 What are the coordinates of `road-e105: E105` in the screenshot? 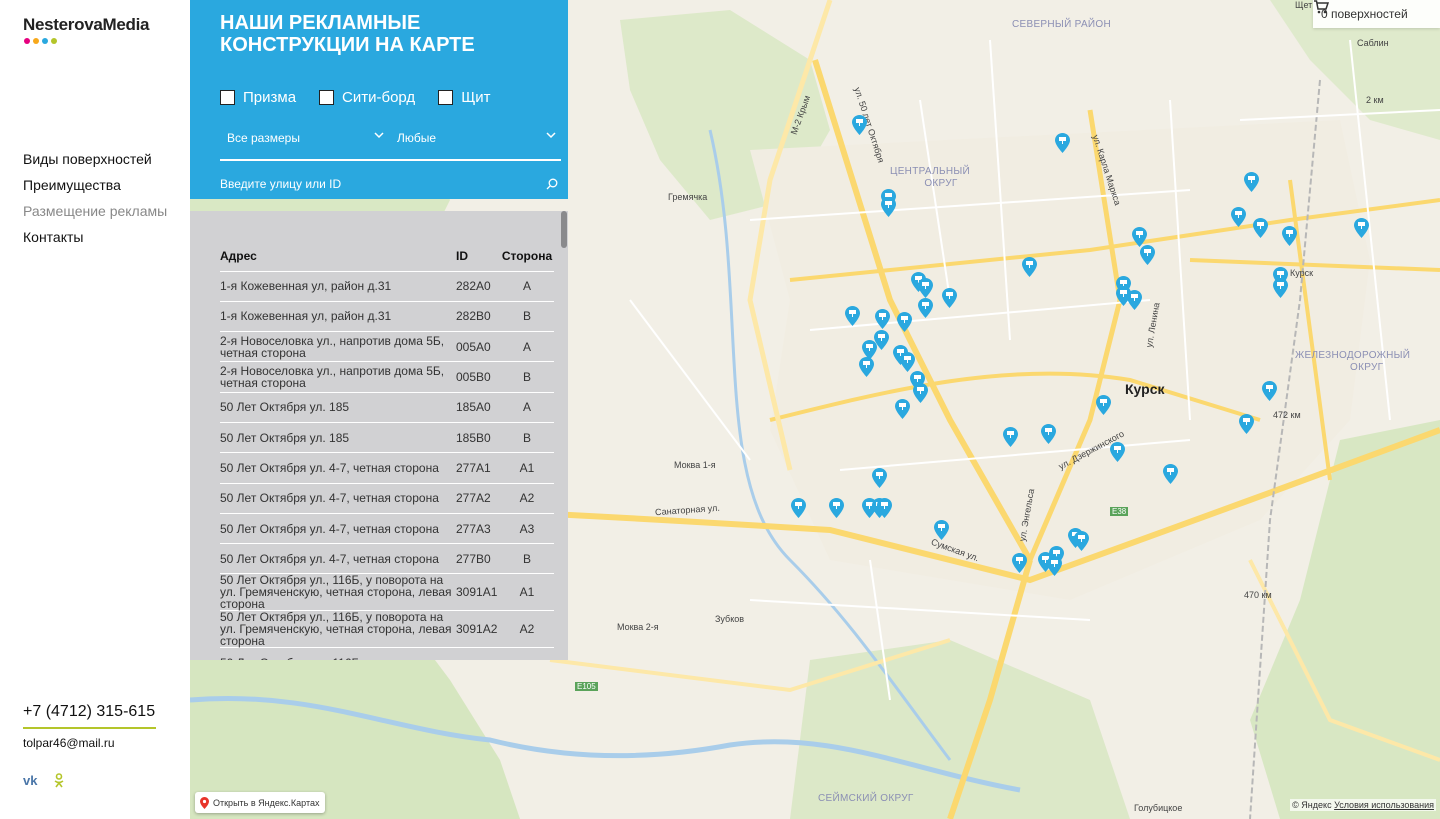 It's located at (586, 686).